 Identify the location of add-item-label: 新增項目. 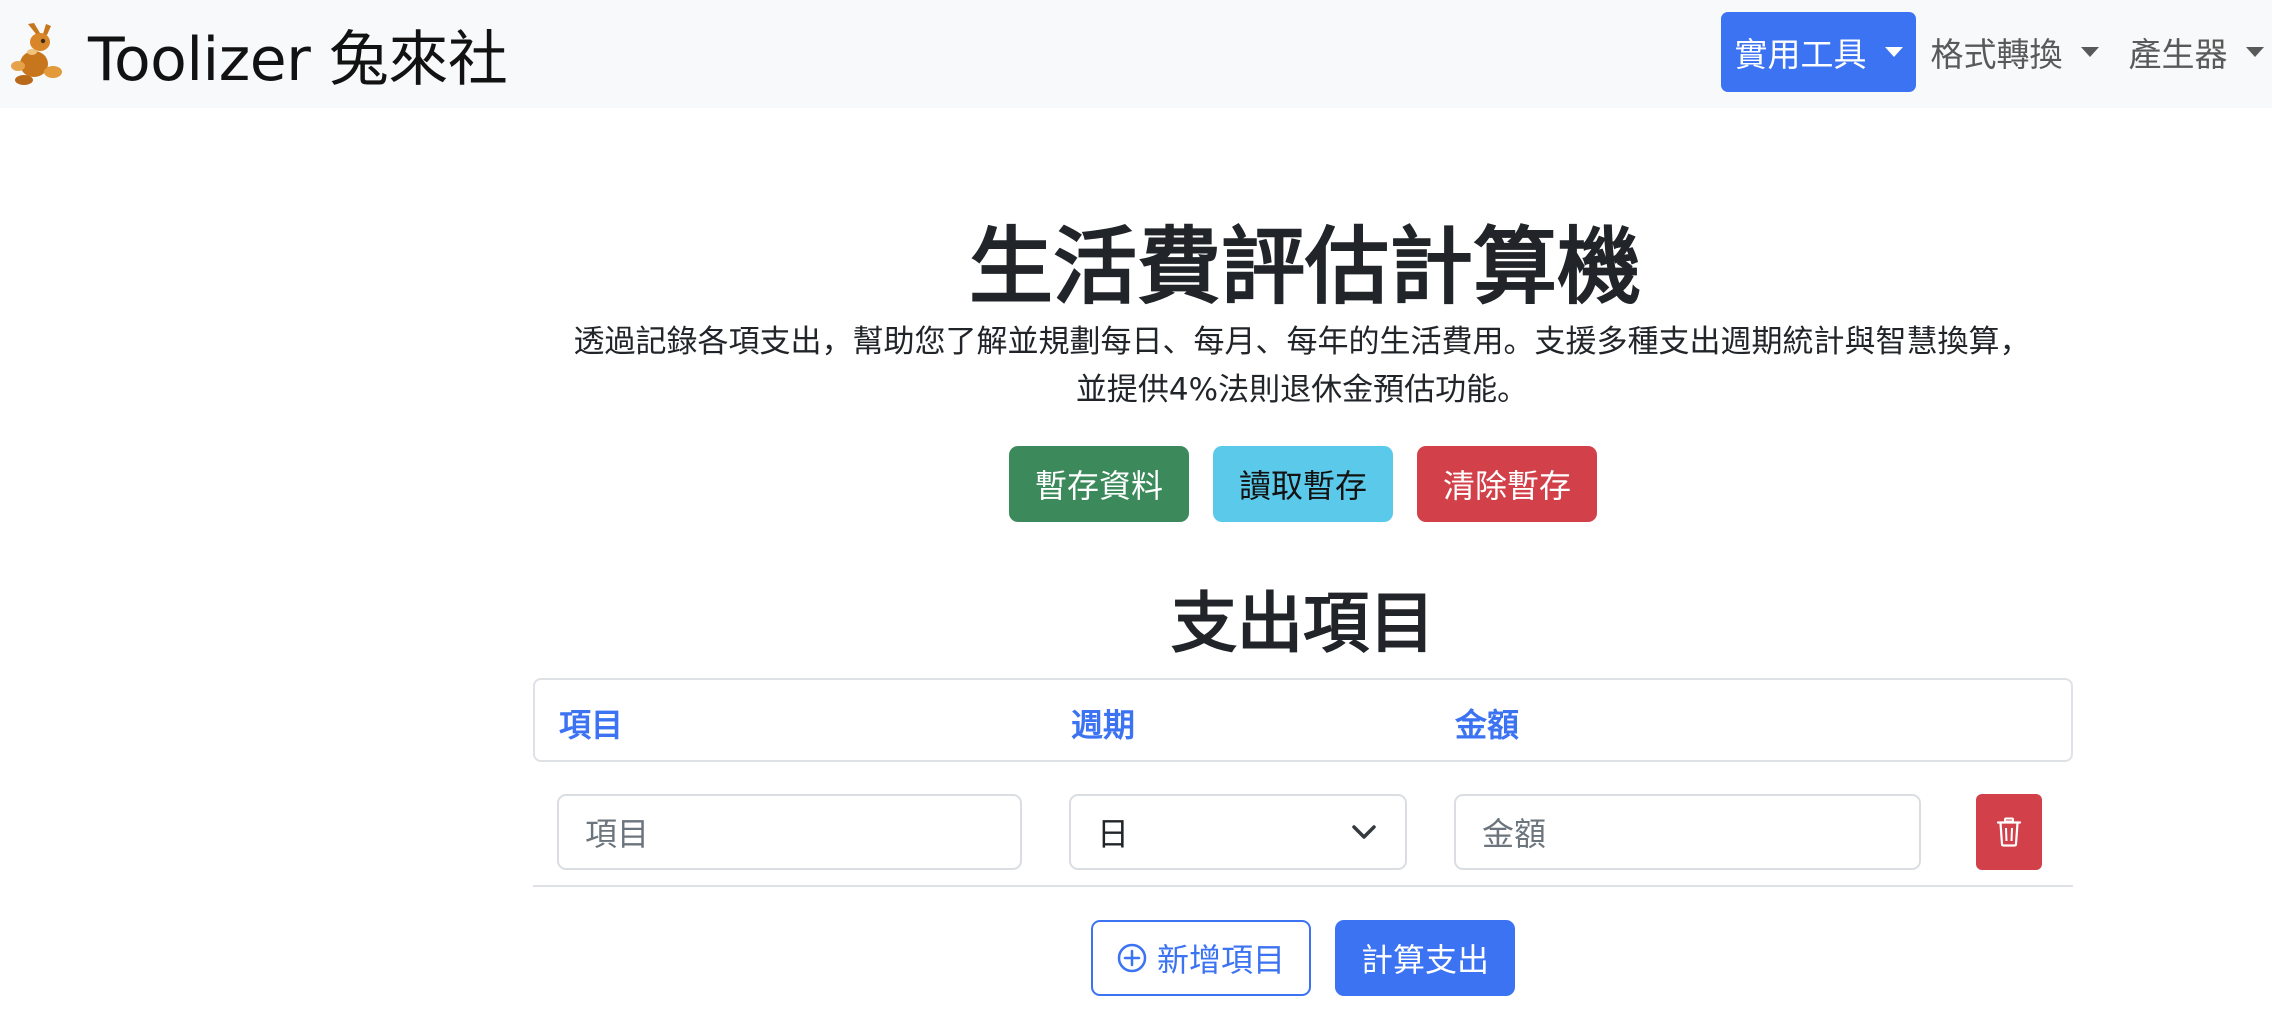
(1220, 960).